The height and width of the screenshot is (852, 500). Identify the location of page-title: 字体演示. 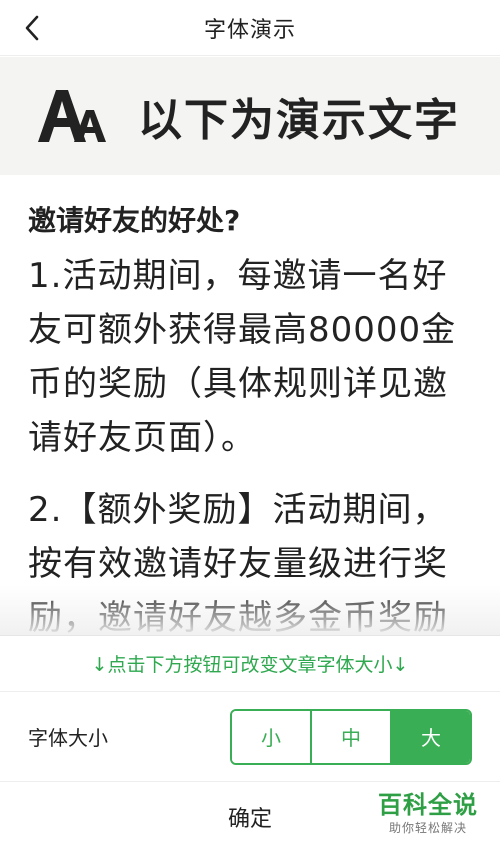
(249, 30).